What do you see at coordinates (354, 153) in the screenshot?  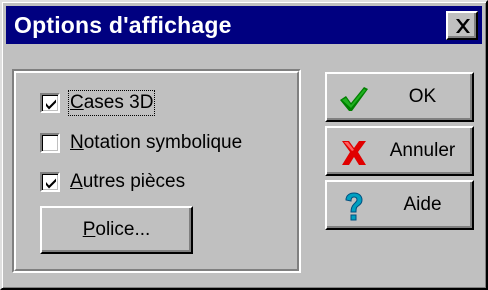 I see `red-x-icon` at bounding box center [354, 153].